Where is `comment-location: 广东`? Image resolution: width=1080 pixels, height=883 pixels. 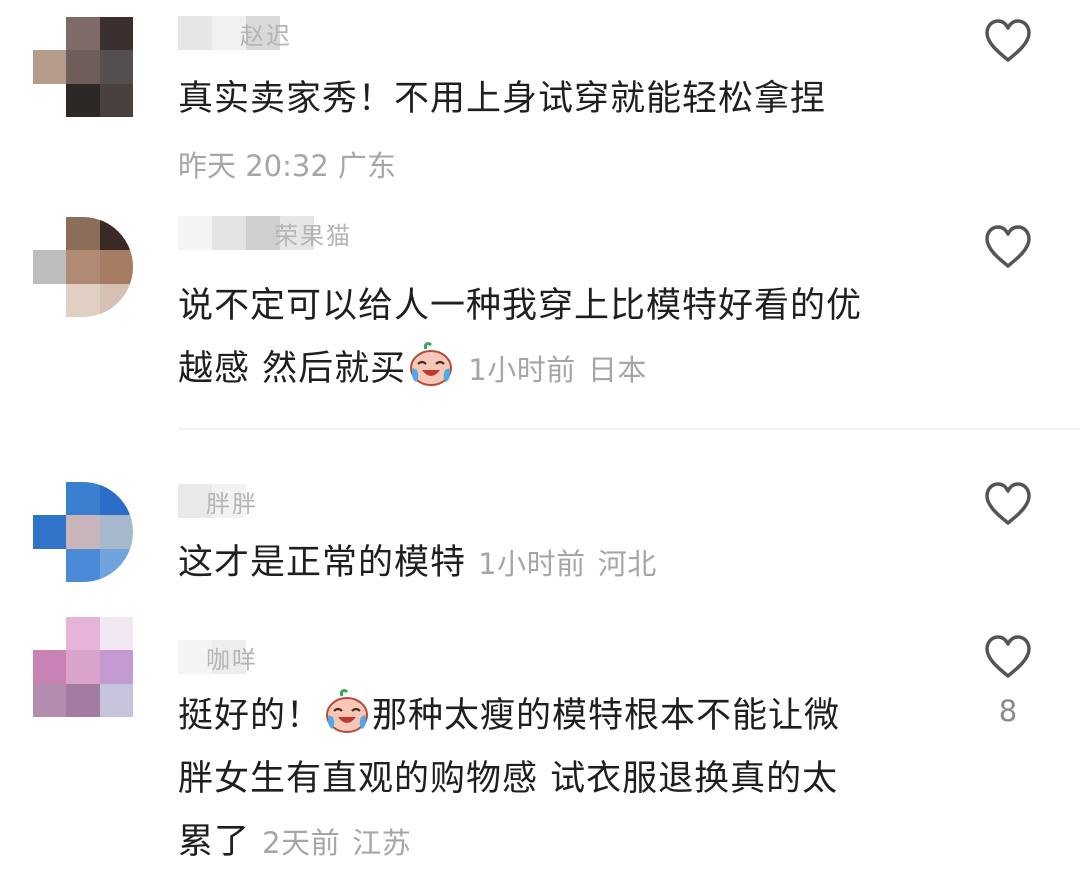 comment-location: 广东 is located at coordinates (367, 166).